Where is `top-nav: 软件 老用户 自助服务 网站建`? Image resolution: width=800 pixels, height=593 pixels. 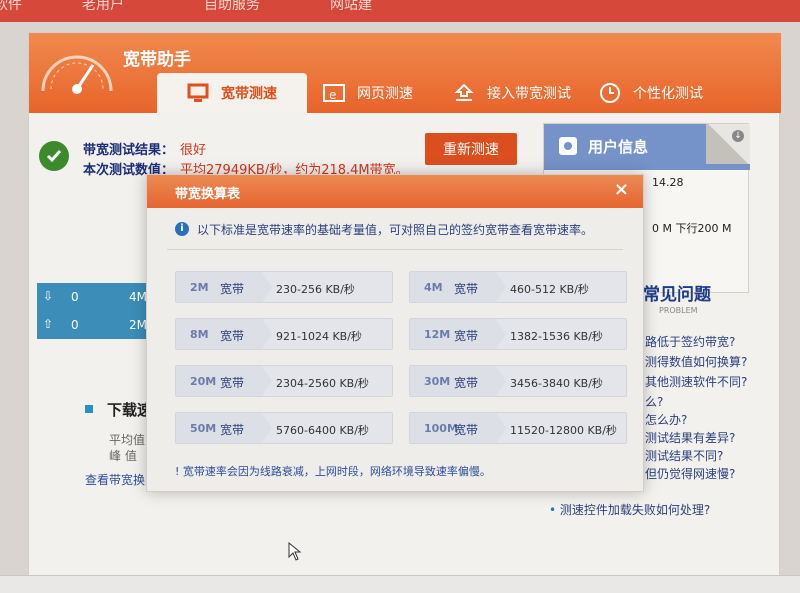
top-nav: 软件 老用户 自助服务 网站建 is located at coordinates (400, 11).